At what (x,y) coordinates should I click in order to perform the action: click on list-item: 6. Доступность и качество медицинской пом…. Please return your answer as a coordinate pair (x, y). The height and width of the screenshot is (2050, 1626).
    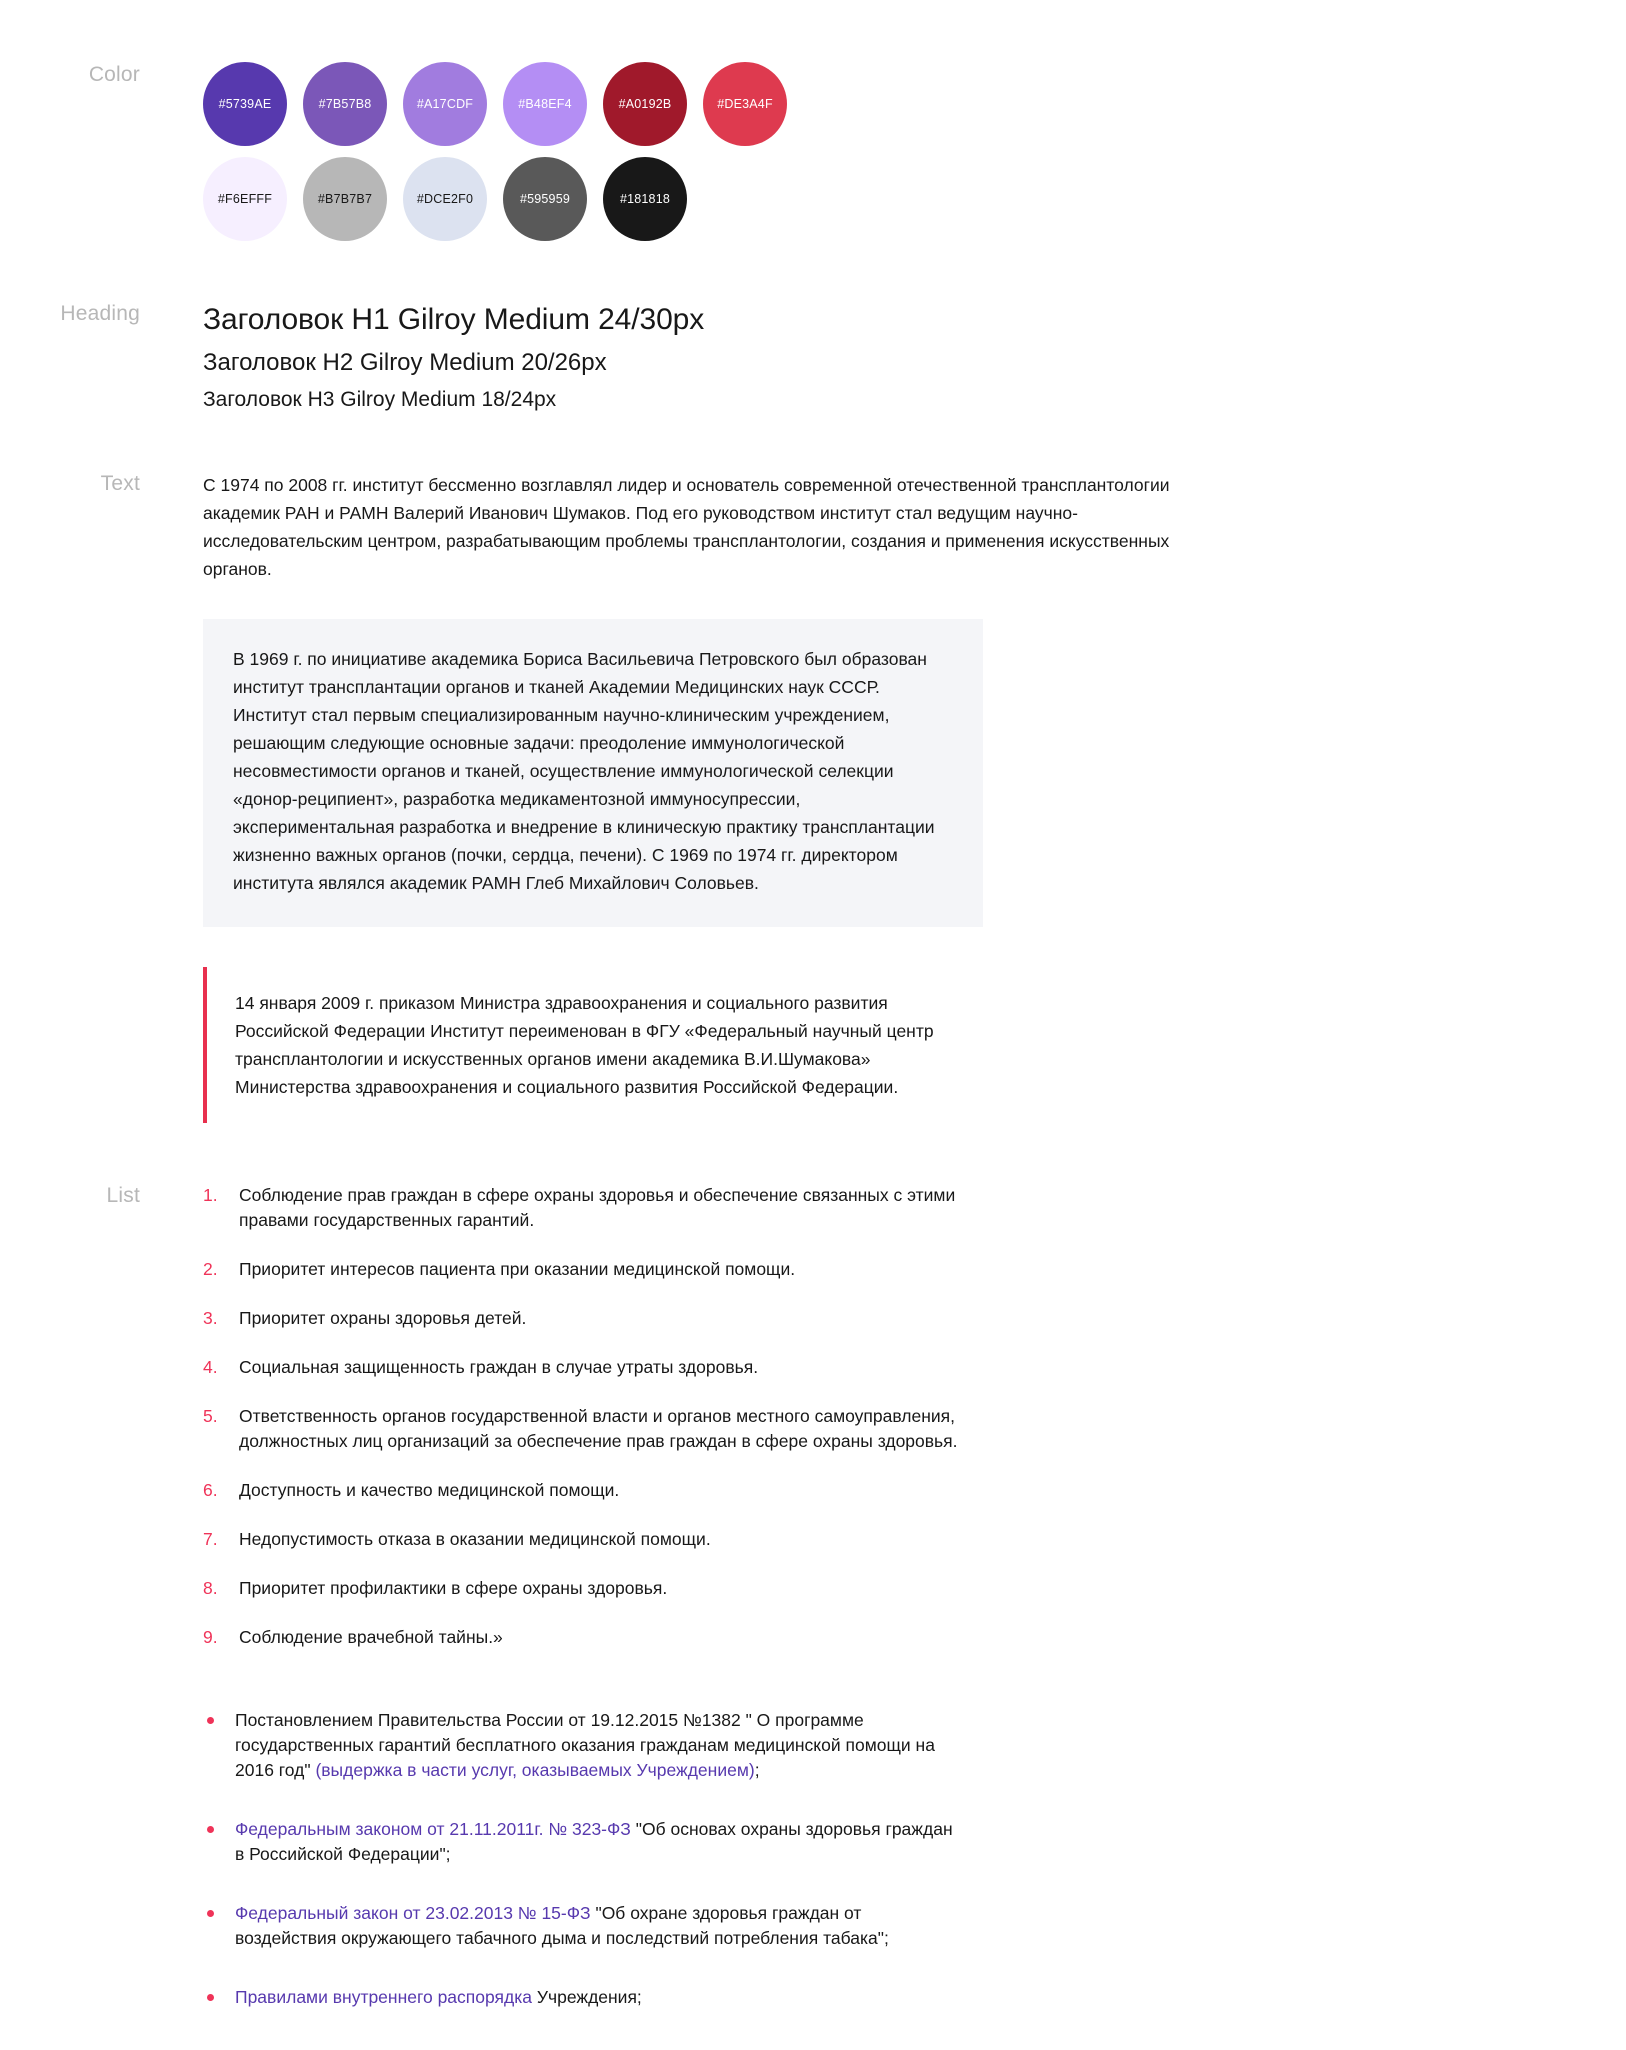
    Looking at the image, I should click on (583, 1490).